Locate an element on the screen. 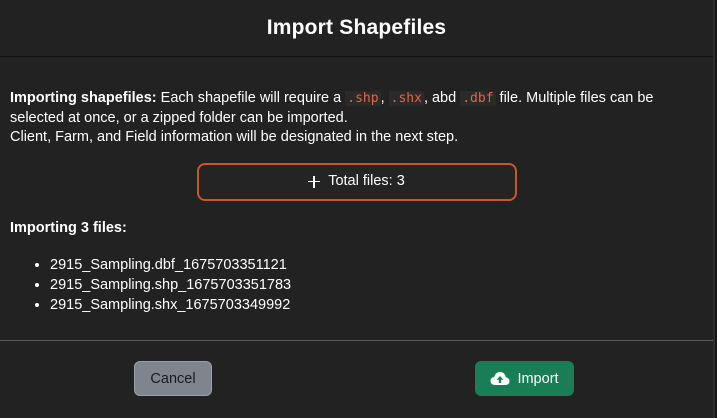  list-item: 2915_Sampling.shp_1675703351783 is located at coordinates (376, 285).